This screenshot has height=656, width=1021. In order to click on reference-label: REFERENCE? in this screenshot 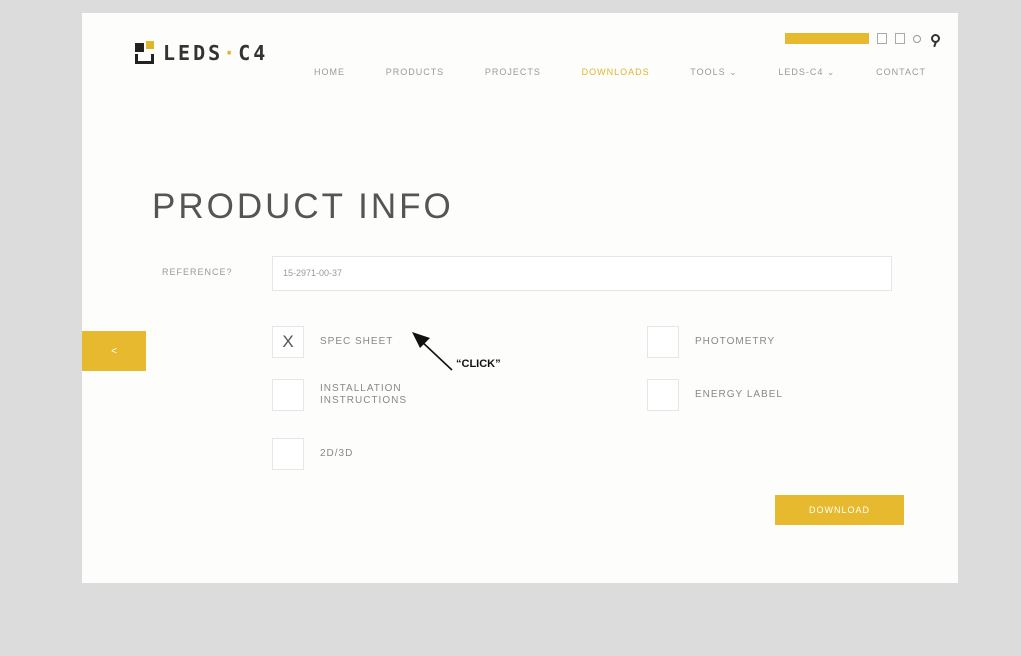, I will do `click(197, 272)`.